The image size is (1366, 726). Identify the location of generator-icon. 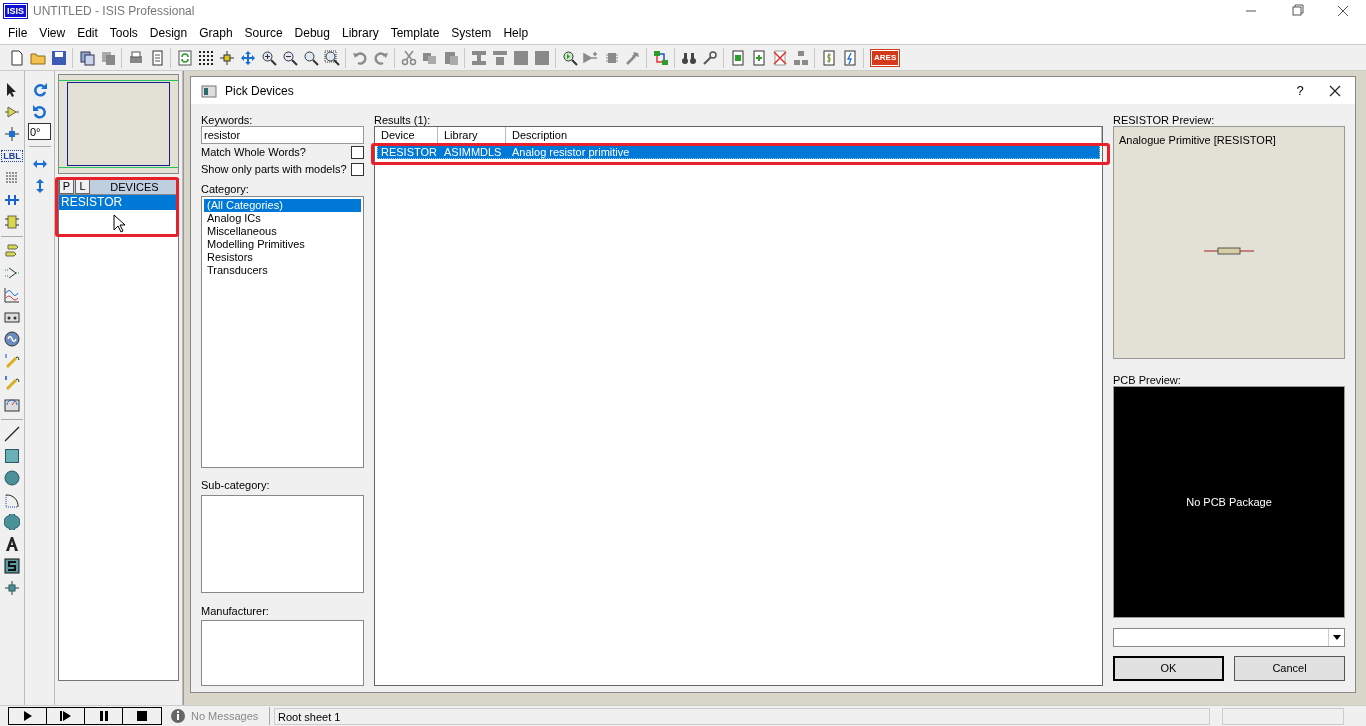
(12, 339).